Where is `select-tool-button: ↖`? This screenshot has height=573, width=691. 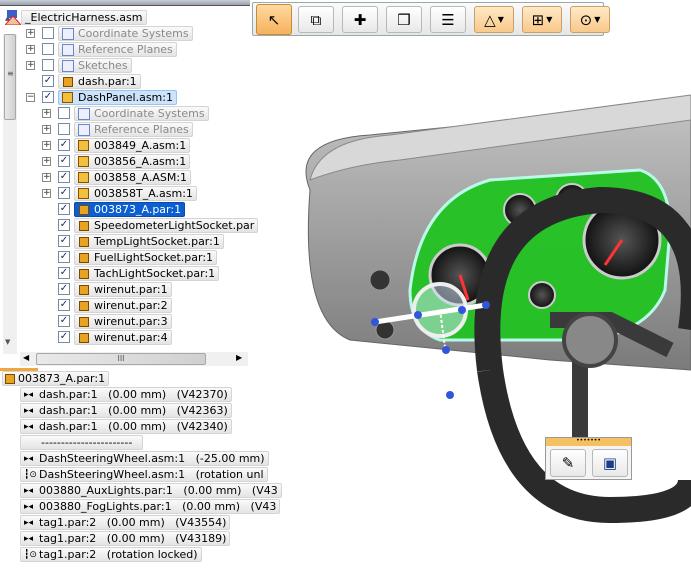 select-tool-button: ↖ is located at coordinates (274, 19).